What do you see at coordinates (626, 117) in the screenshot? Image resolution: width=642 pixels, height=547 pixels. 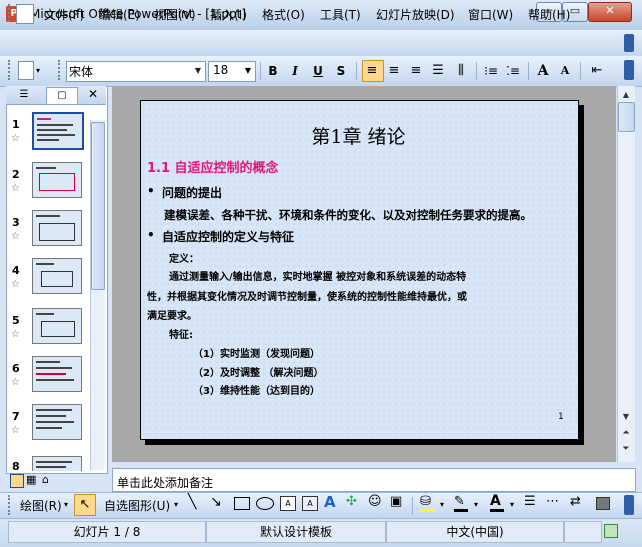 I see `slide-scroll-thumb` at bounding box center [626, 117].